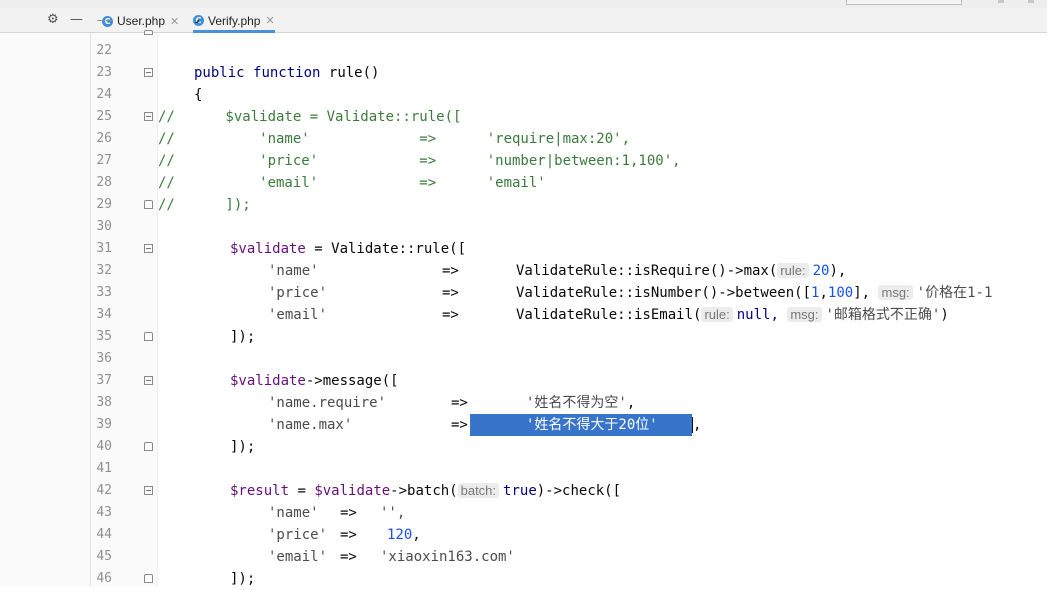  Describe the element at coordinates (309, 117) in the screenshot. I see `code-comment-line: // $validate = Validate::rule([` at that location.